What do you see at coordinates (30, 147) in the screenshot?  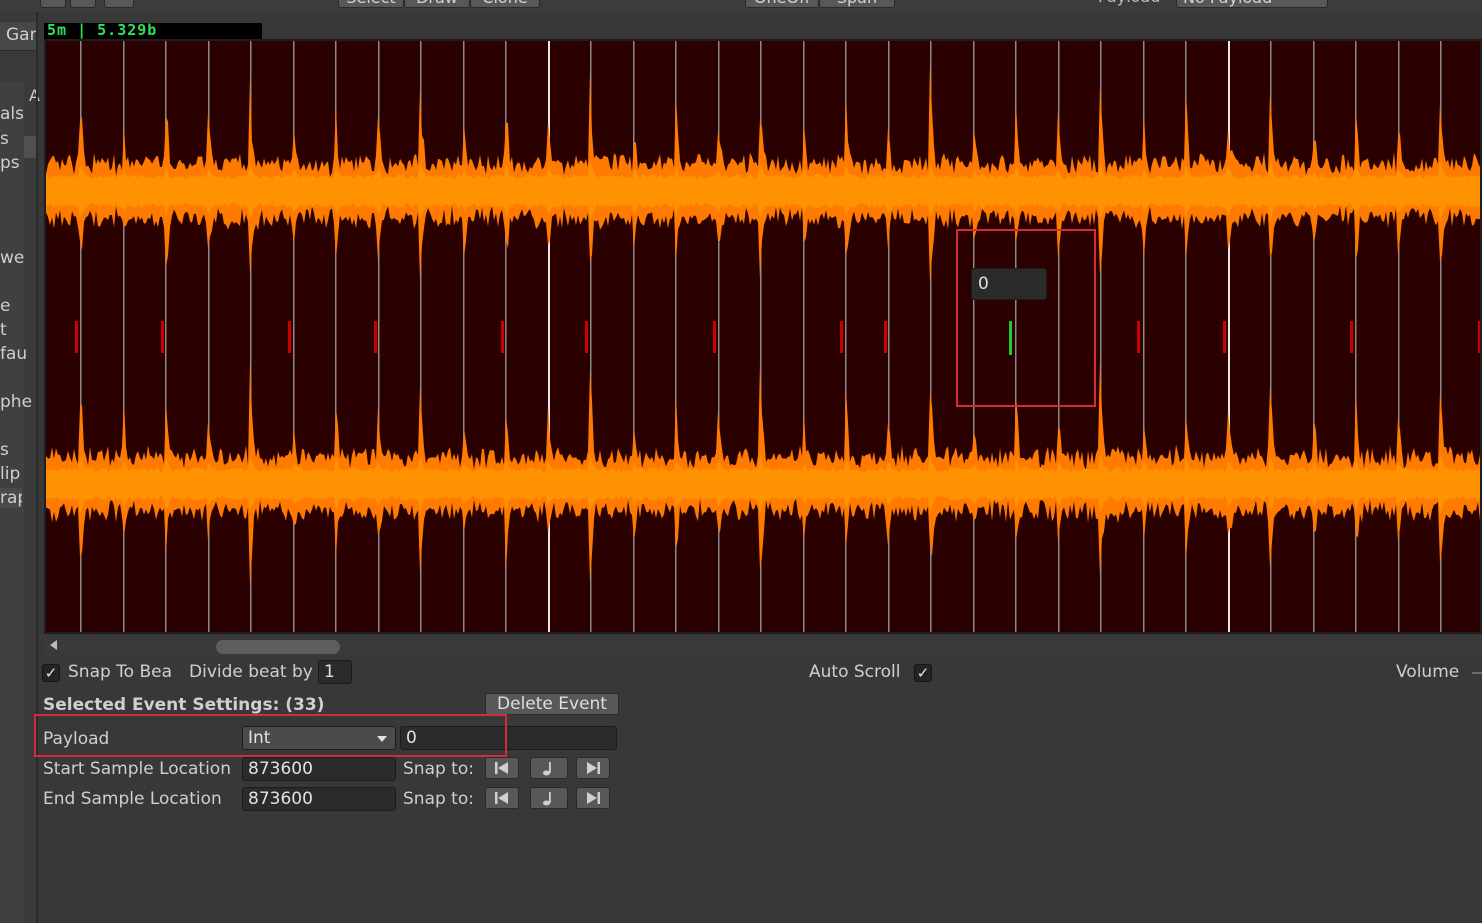 I see `left-panel-scroll-handle` at bounding box center [30, 147].